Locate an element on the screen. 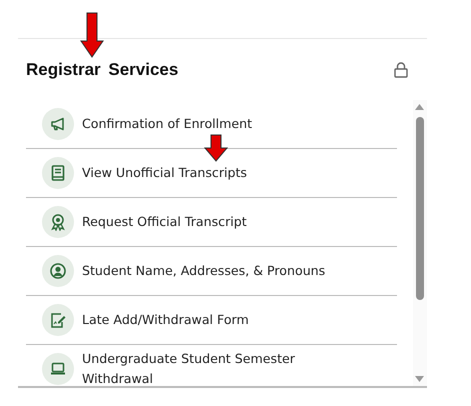  lock-icon is located at coordinates (401, 70).